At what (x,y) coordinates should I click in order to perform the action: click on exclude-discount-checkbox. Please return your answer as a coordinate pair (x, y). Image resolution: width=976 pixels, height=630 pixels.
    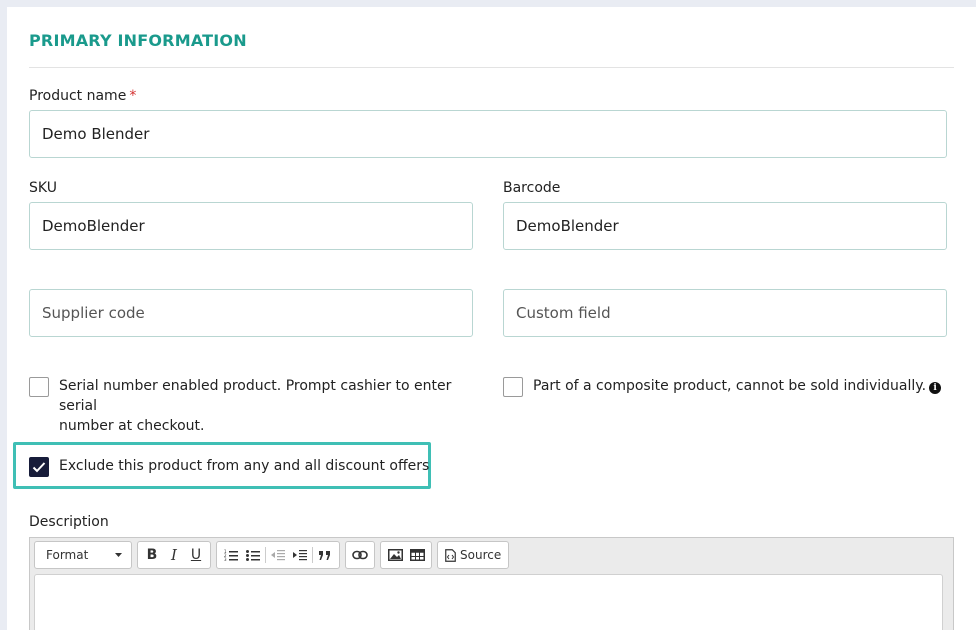
    Looking at the image, I should click on (39, 467).